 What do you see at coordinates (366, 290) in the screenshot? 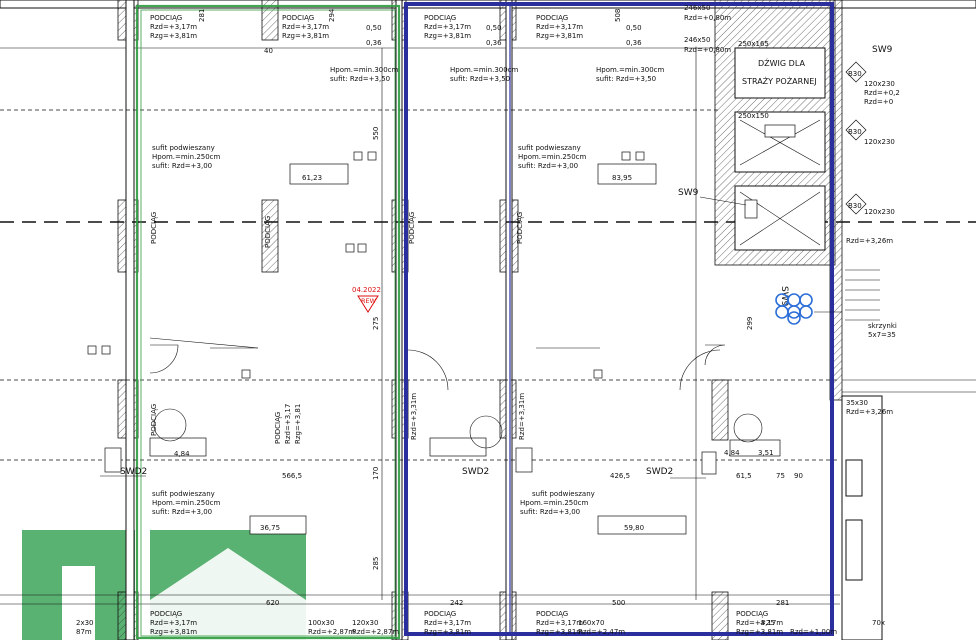
I see `svg-text: 04.2022` at bounding box center [366, 290].